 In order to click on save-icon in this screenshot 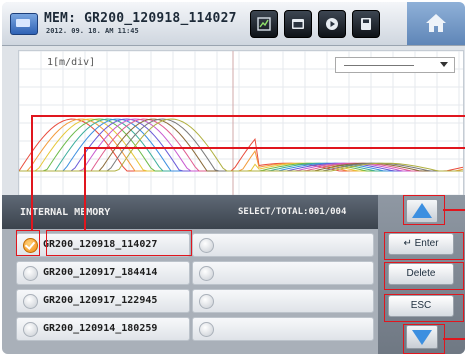, I will do `click(366, 24)`.